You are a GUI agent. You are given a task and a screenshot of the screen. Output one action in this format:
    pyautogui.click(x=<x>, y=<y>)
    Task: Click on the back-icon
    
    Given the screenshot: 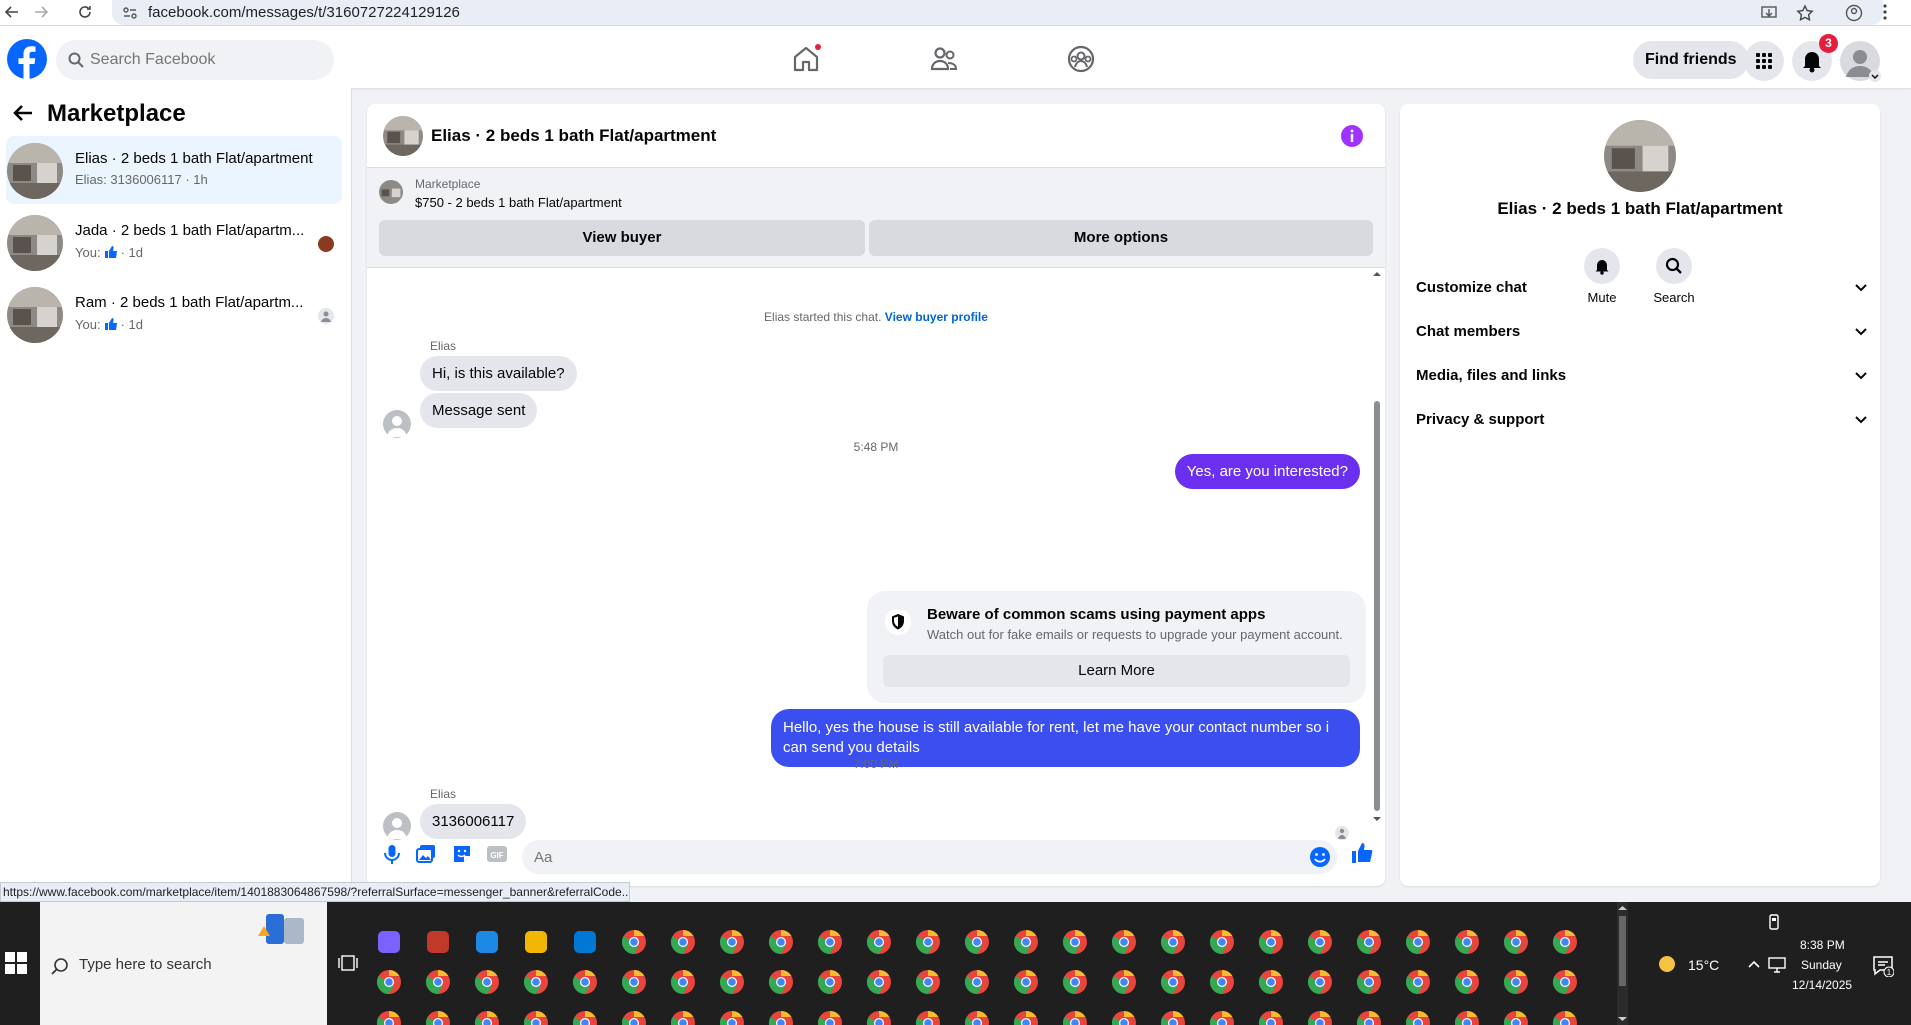 What is the action you would take?
    pyautogui.click(x=13, y=13)
    